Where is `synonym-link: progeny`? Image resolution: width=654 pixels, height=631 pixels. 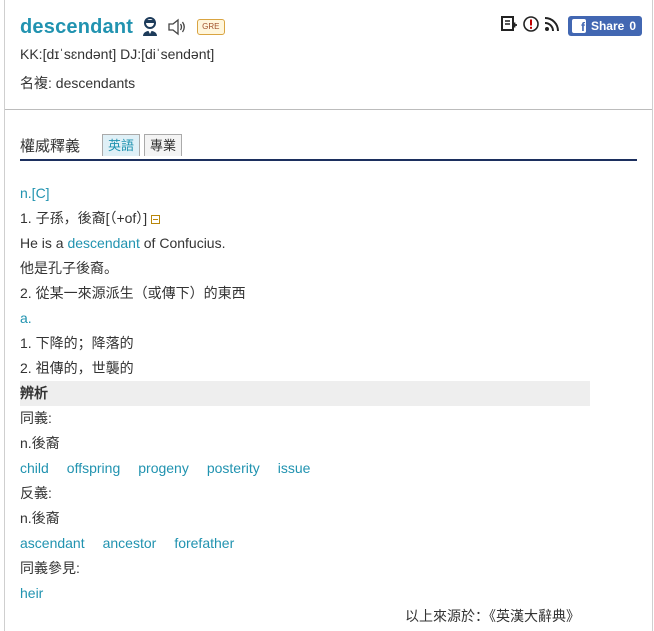
synonym-link: progeny is located at coordinates (163, 468).